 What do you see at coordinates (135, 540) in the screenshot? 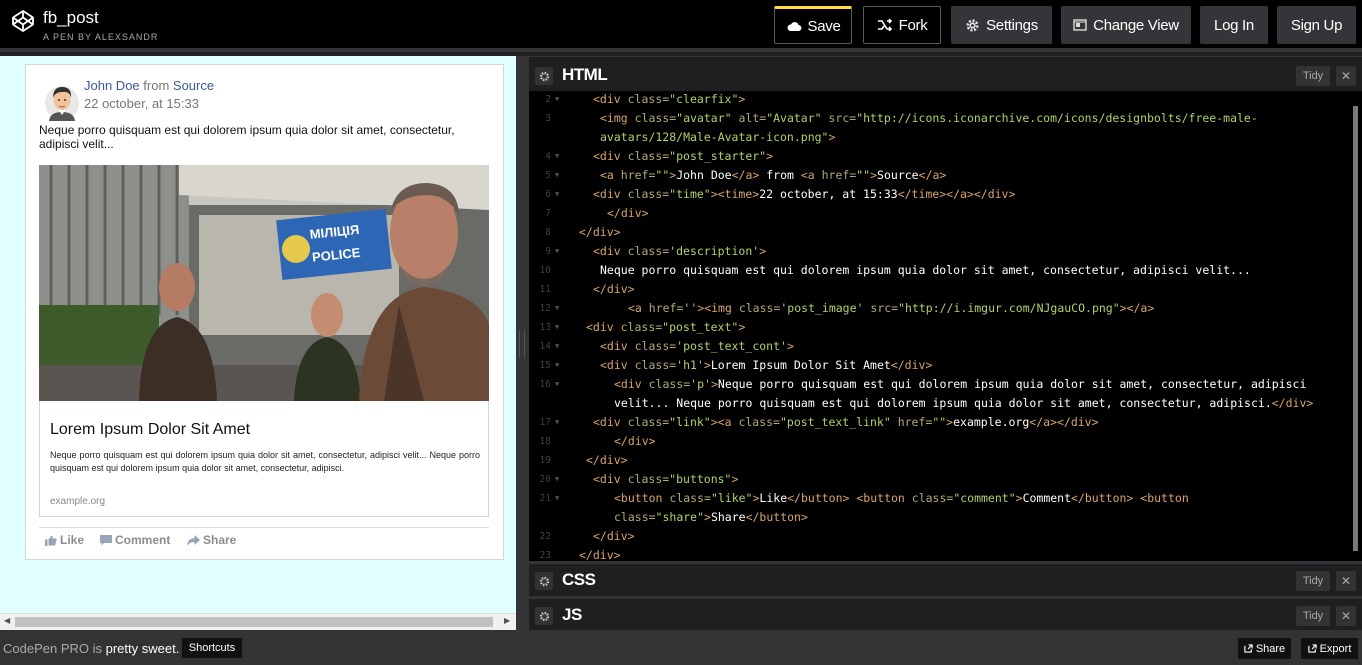
I see `comment-button: Comment` at bounding box center [135, 540].